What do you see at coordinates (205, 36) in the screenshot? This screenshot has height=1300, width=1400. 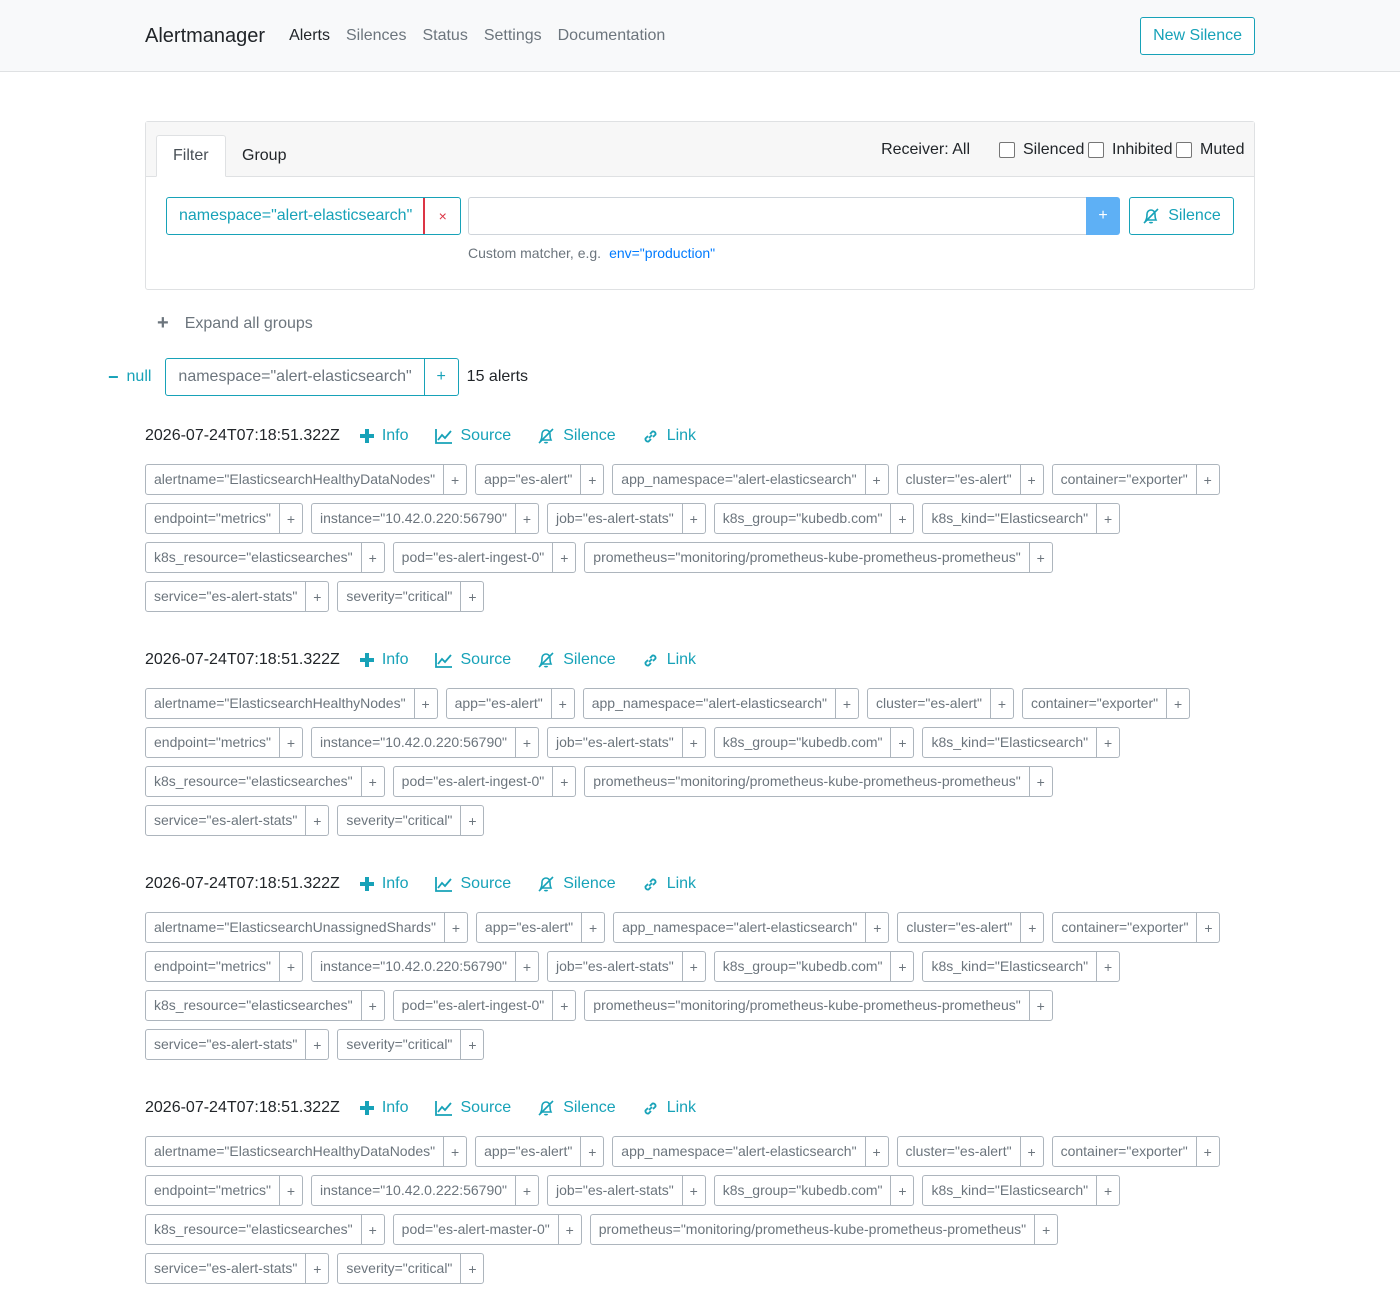 I see `brand: Alertmanager` at bounding box center [205, 36].